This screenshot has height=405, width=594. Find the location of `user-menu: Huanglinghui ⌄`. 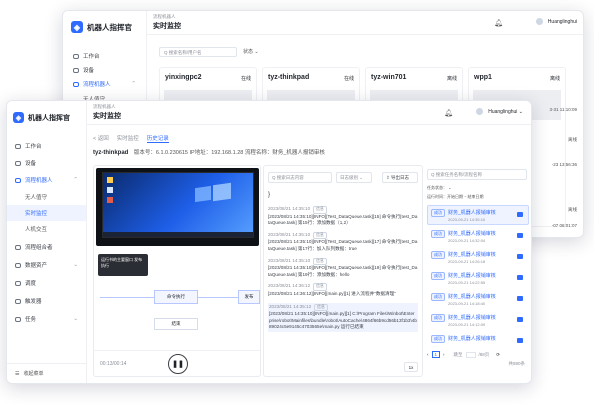

user-menu: Huanglinghui ⌄ is located at coordinates (505, 112).